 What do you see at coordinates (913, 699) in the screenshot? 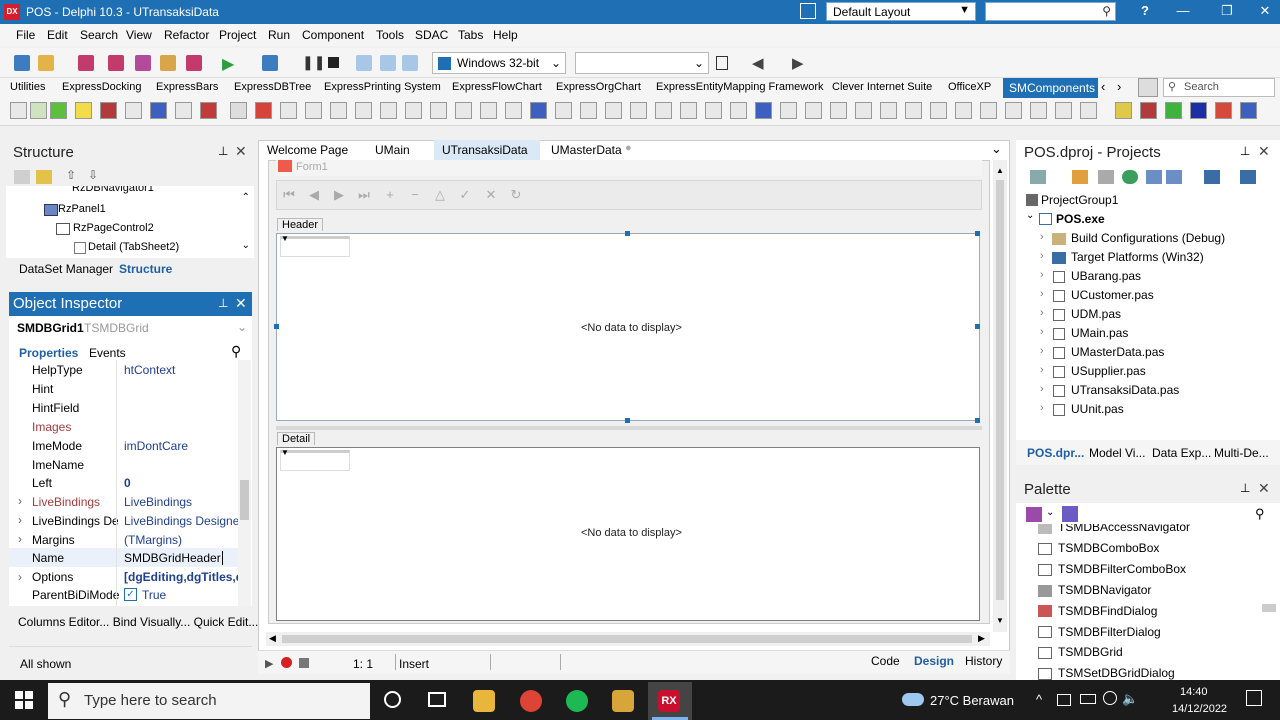
I see `weather-icon` at bounding box center [913, 699].